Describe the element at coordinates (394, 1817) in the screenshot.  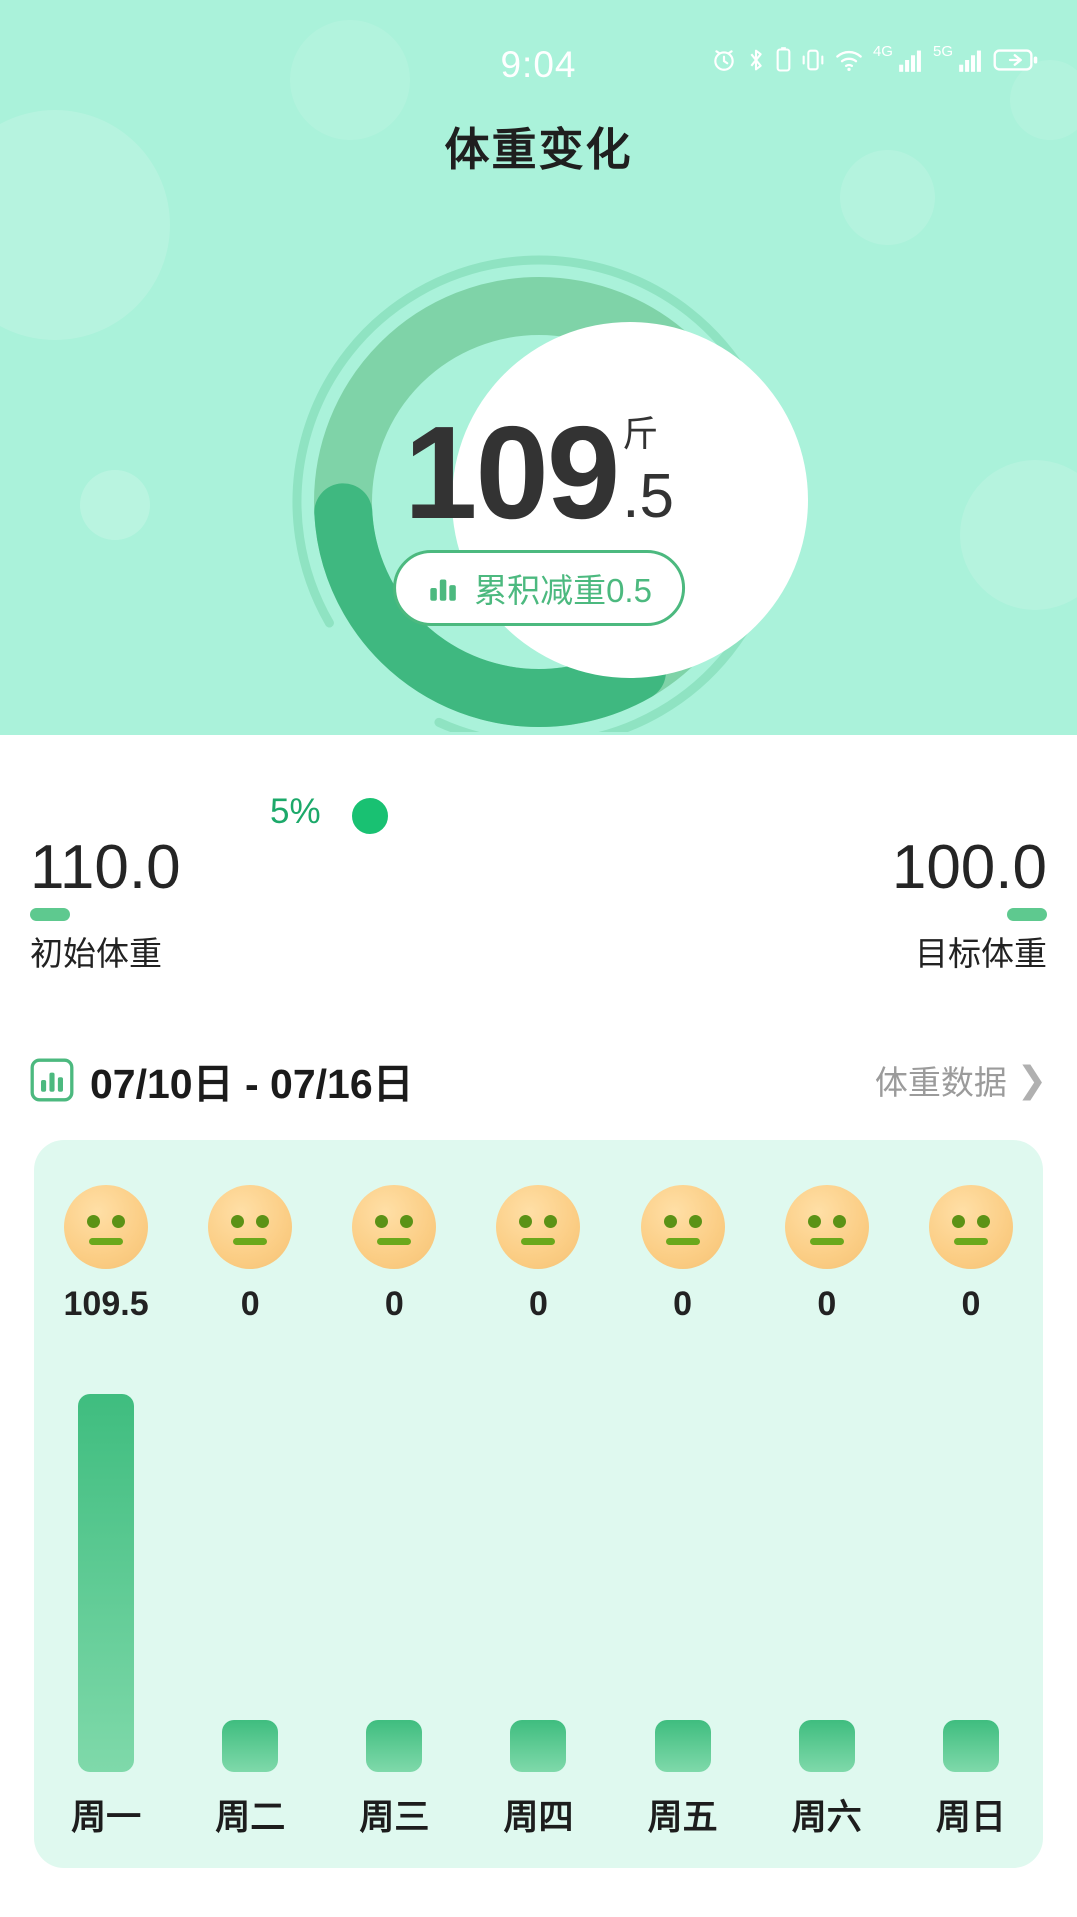
I see `chart-day-label: 周三` at that location.